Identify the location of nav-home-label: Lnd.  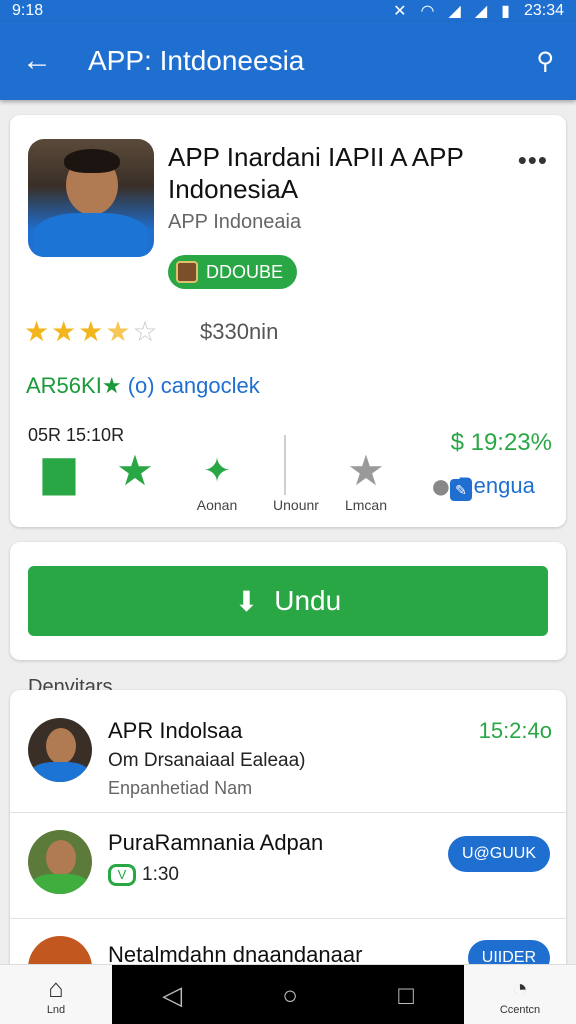
(56, 1010).